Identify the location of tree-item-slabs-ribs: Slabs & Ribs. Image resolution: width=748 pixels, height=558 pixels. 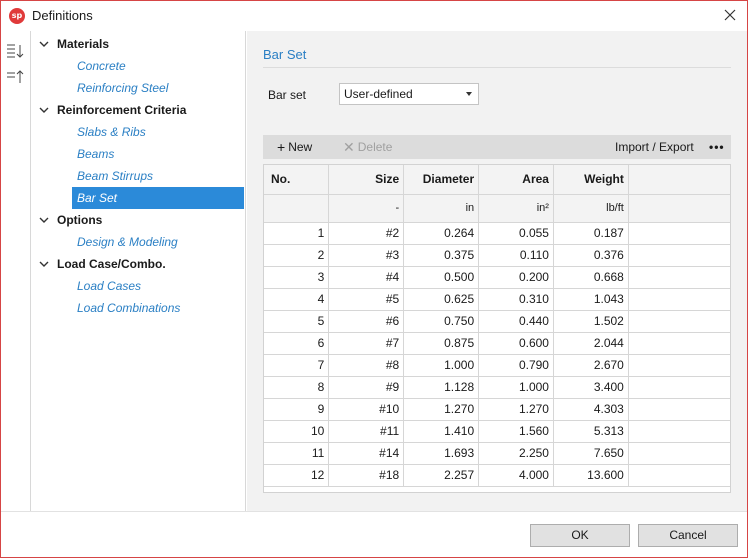
(138, 132).